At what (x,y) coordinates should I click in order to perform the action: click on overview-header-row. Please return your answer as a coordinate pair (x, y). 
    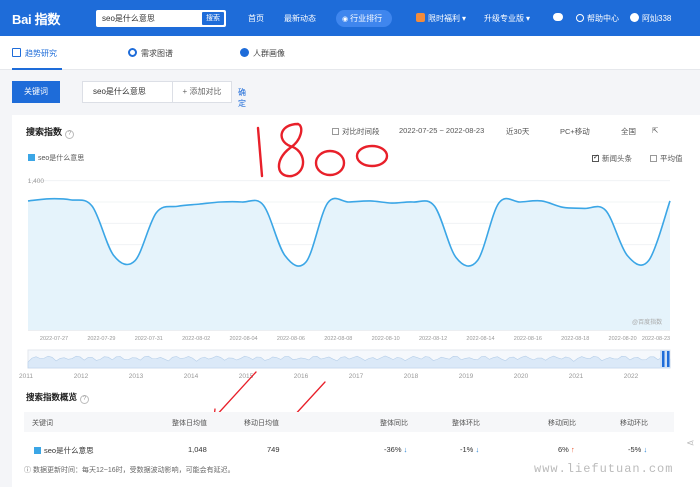
    Looking at the image, I should click on (349, 422).